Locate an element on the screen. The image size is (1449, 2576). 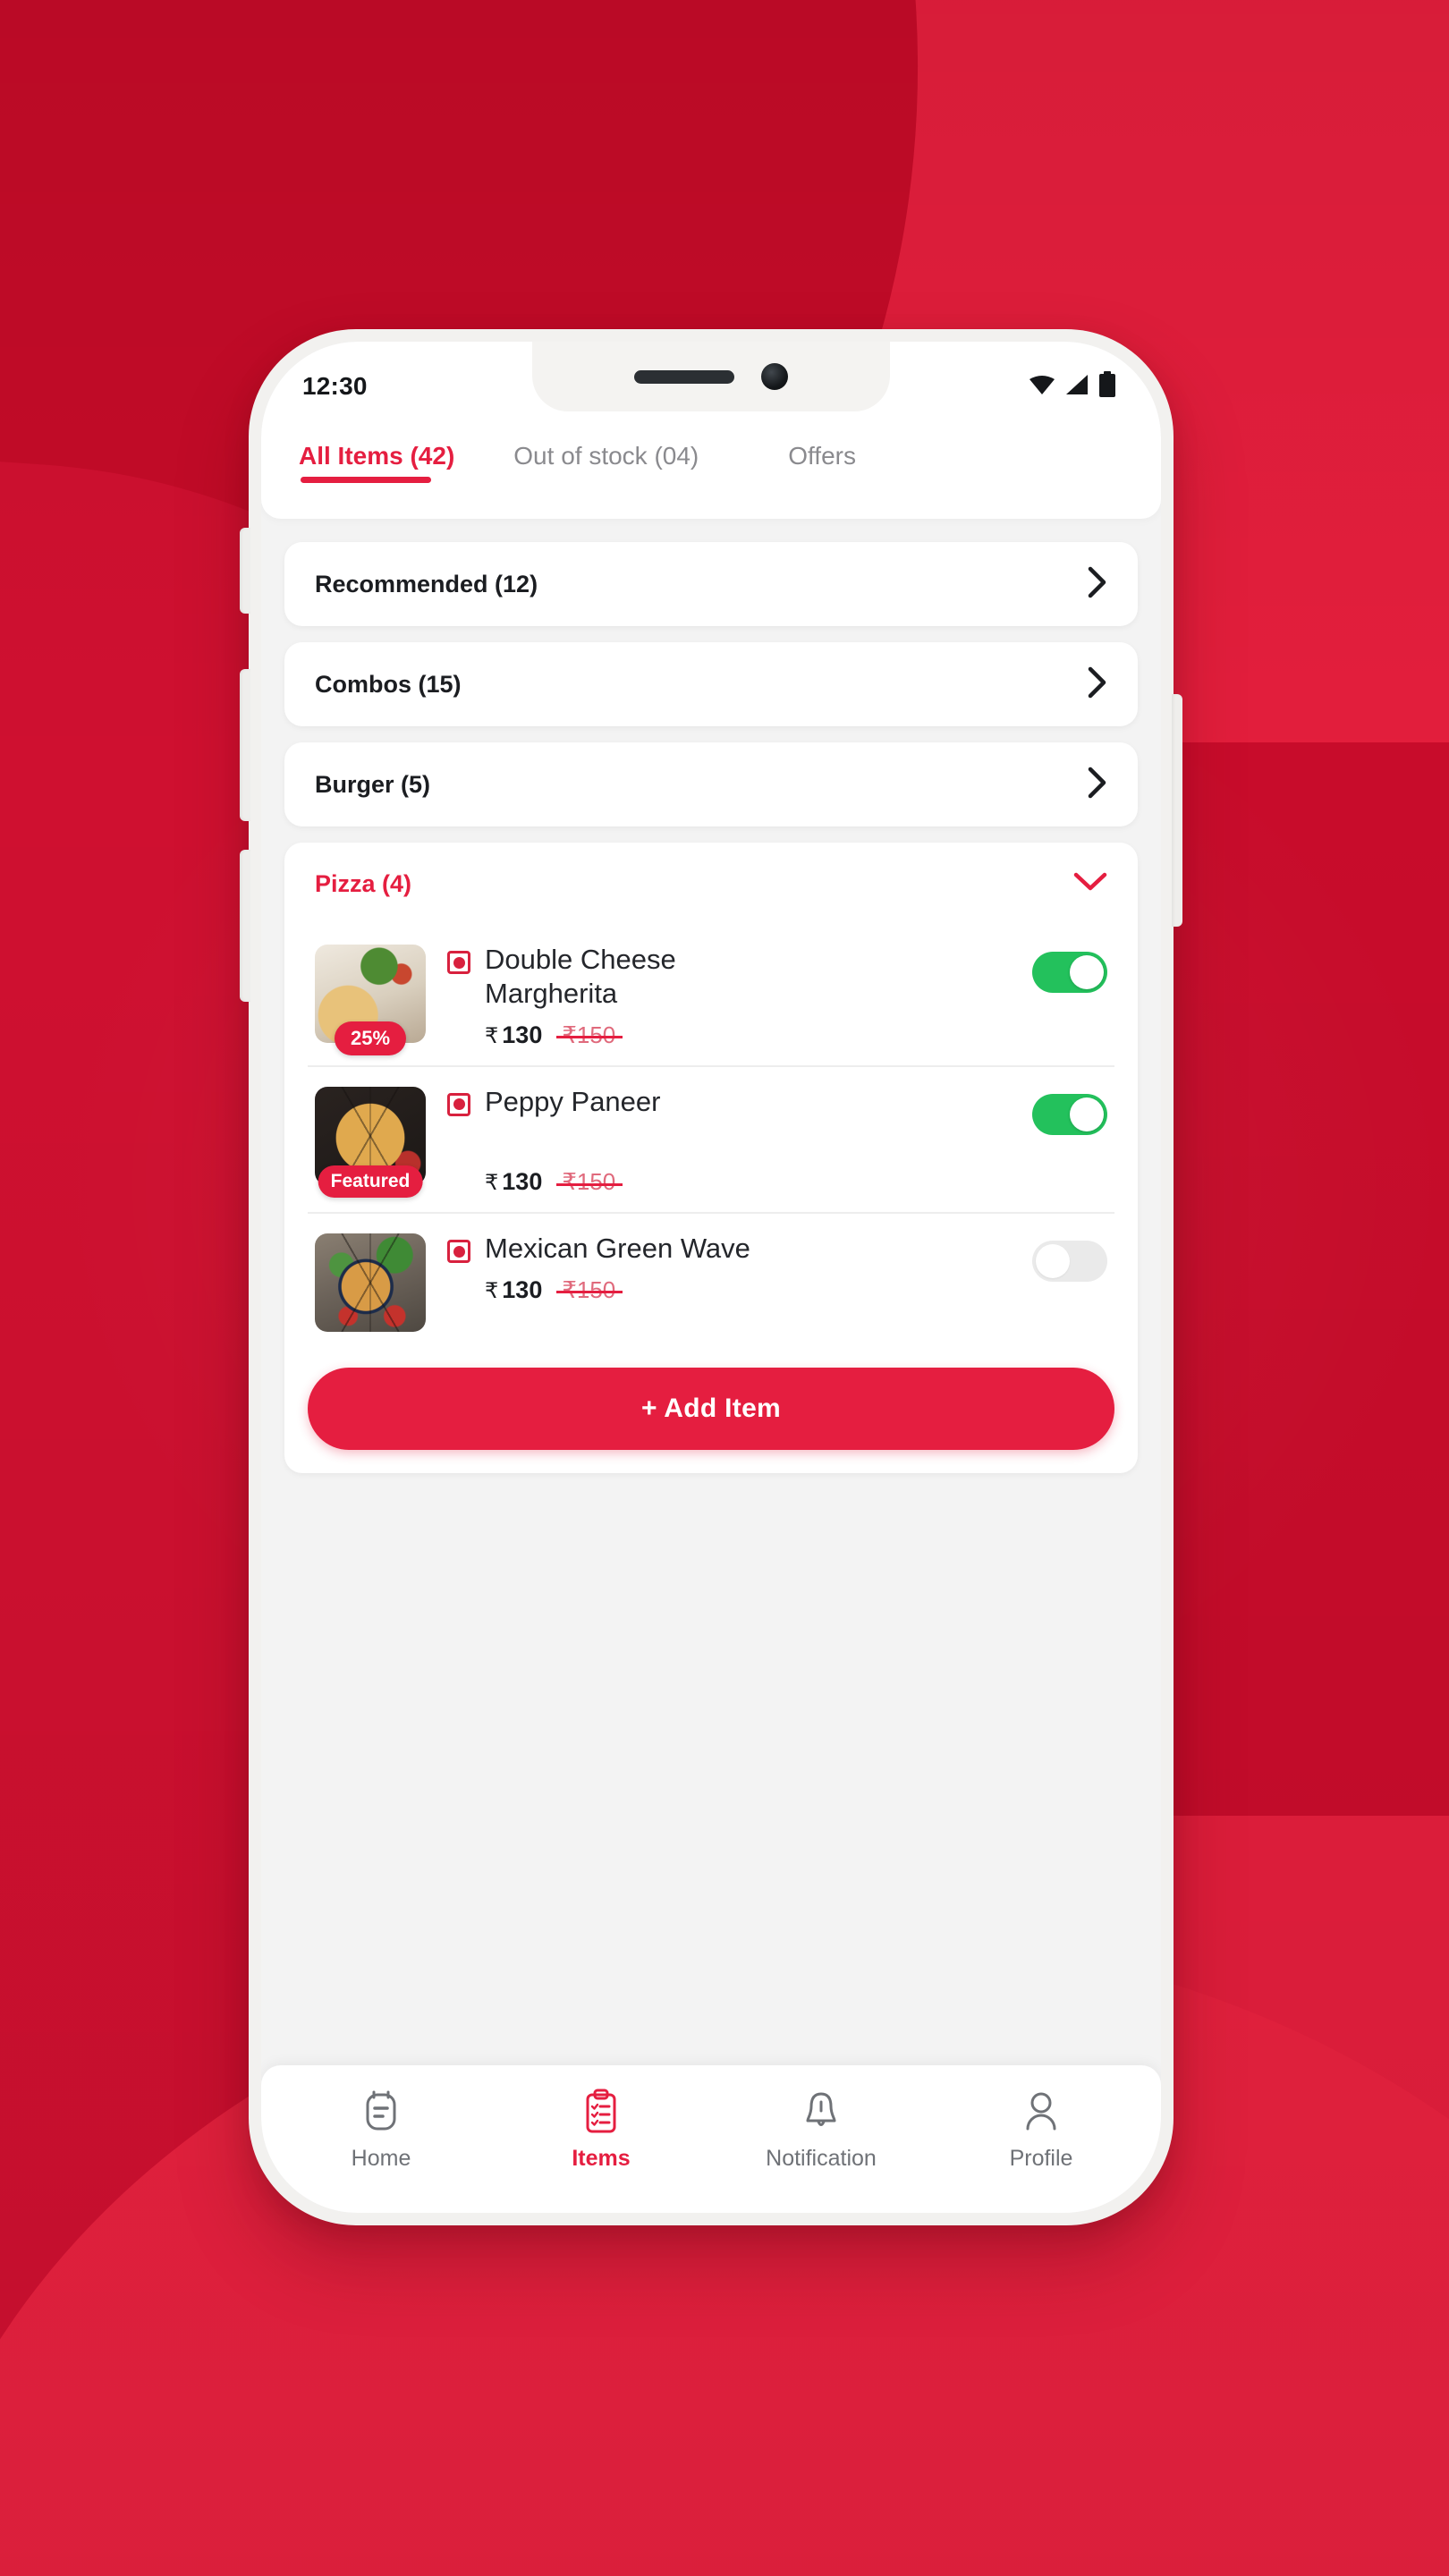
list-item: Mexican Green Wave ₹130 ₹150 is located at coordinates (711, 1281).